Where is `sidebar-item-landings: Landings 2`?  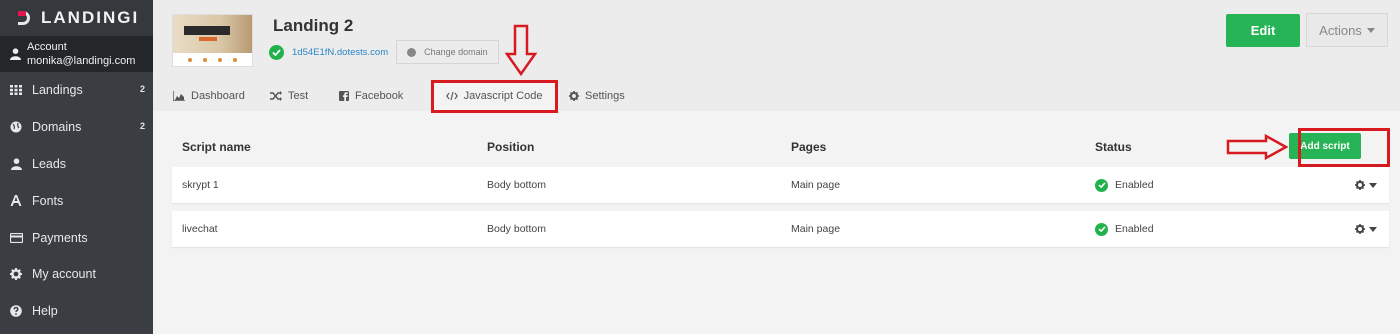 sidebar-item-landings: Landings 2 is located at coordinates (76, 90).